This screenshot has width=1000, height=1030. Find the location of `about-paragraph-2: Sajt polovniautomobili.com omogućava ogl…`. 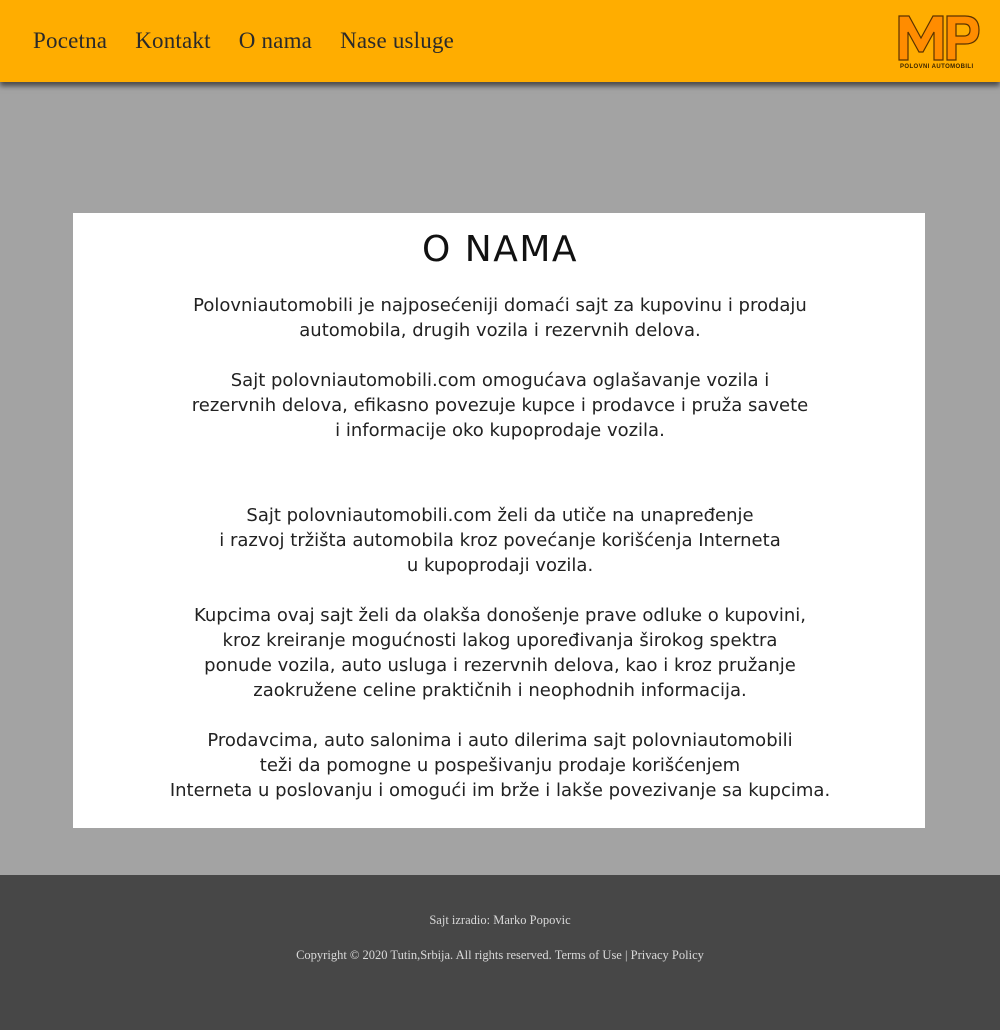

about-paragraph-2: Sajt polovniautomobili.com omogućava ogl… is located at coordinates (500, 405).